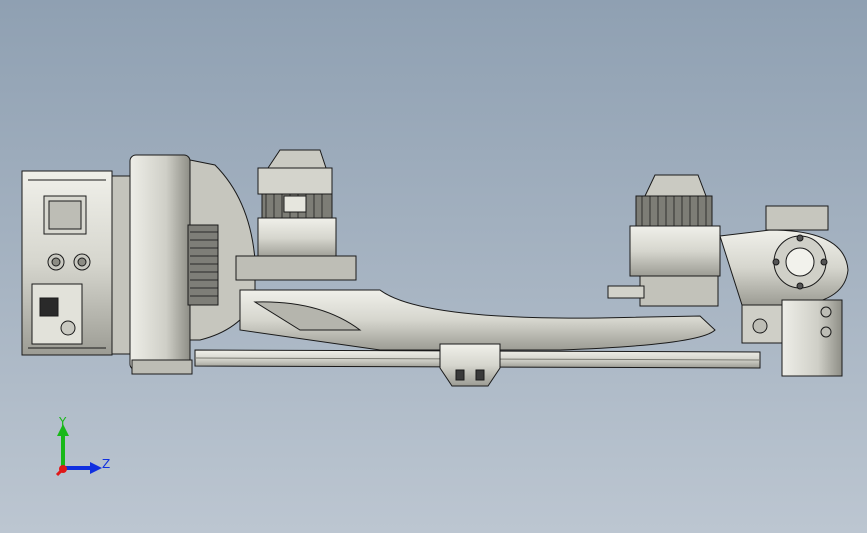 The image size is (867, 533). I want to click on x-axis-origin, so click(61, 471).